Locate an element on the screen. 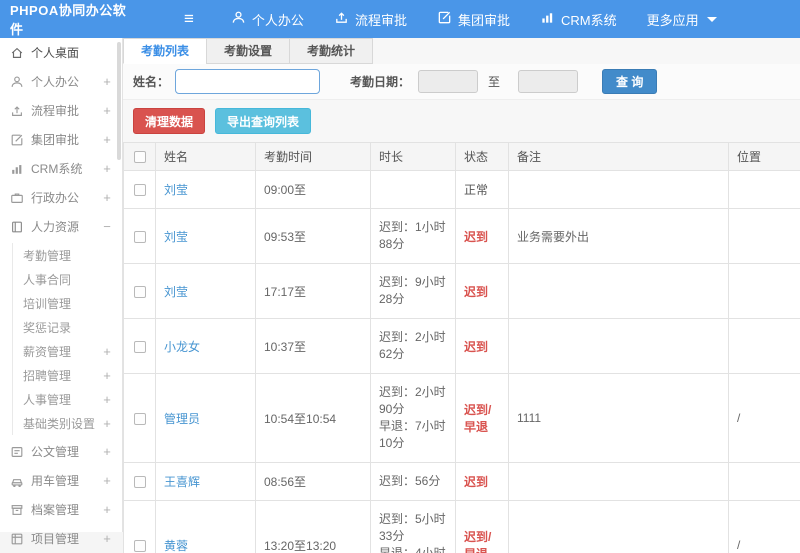 The image size is (800, 553). app-logo: PHPOA协同办公软件 is located at coordinates (64, 19).